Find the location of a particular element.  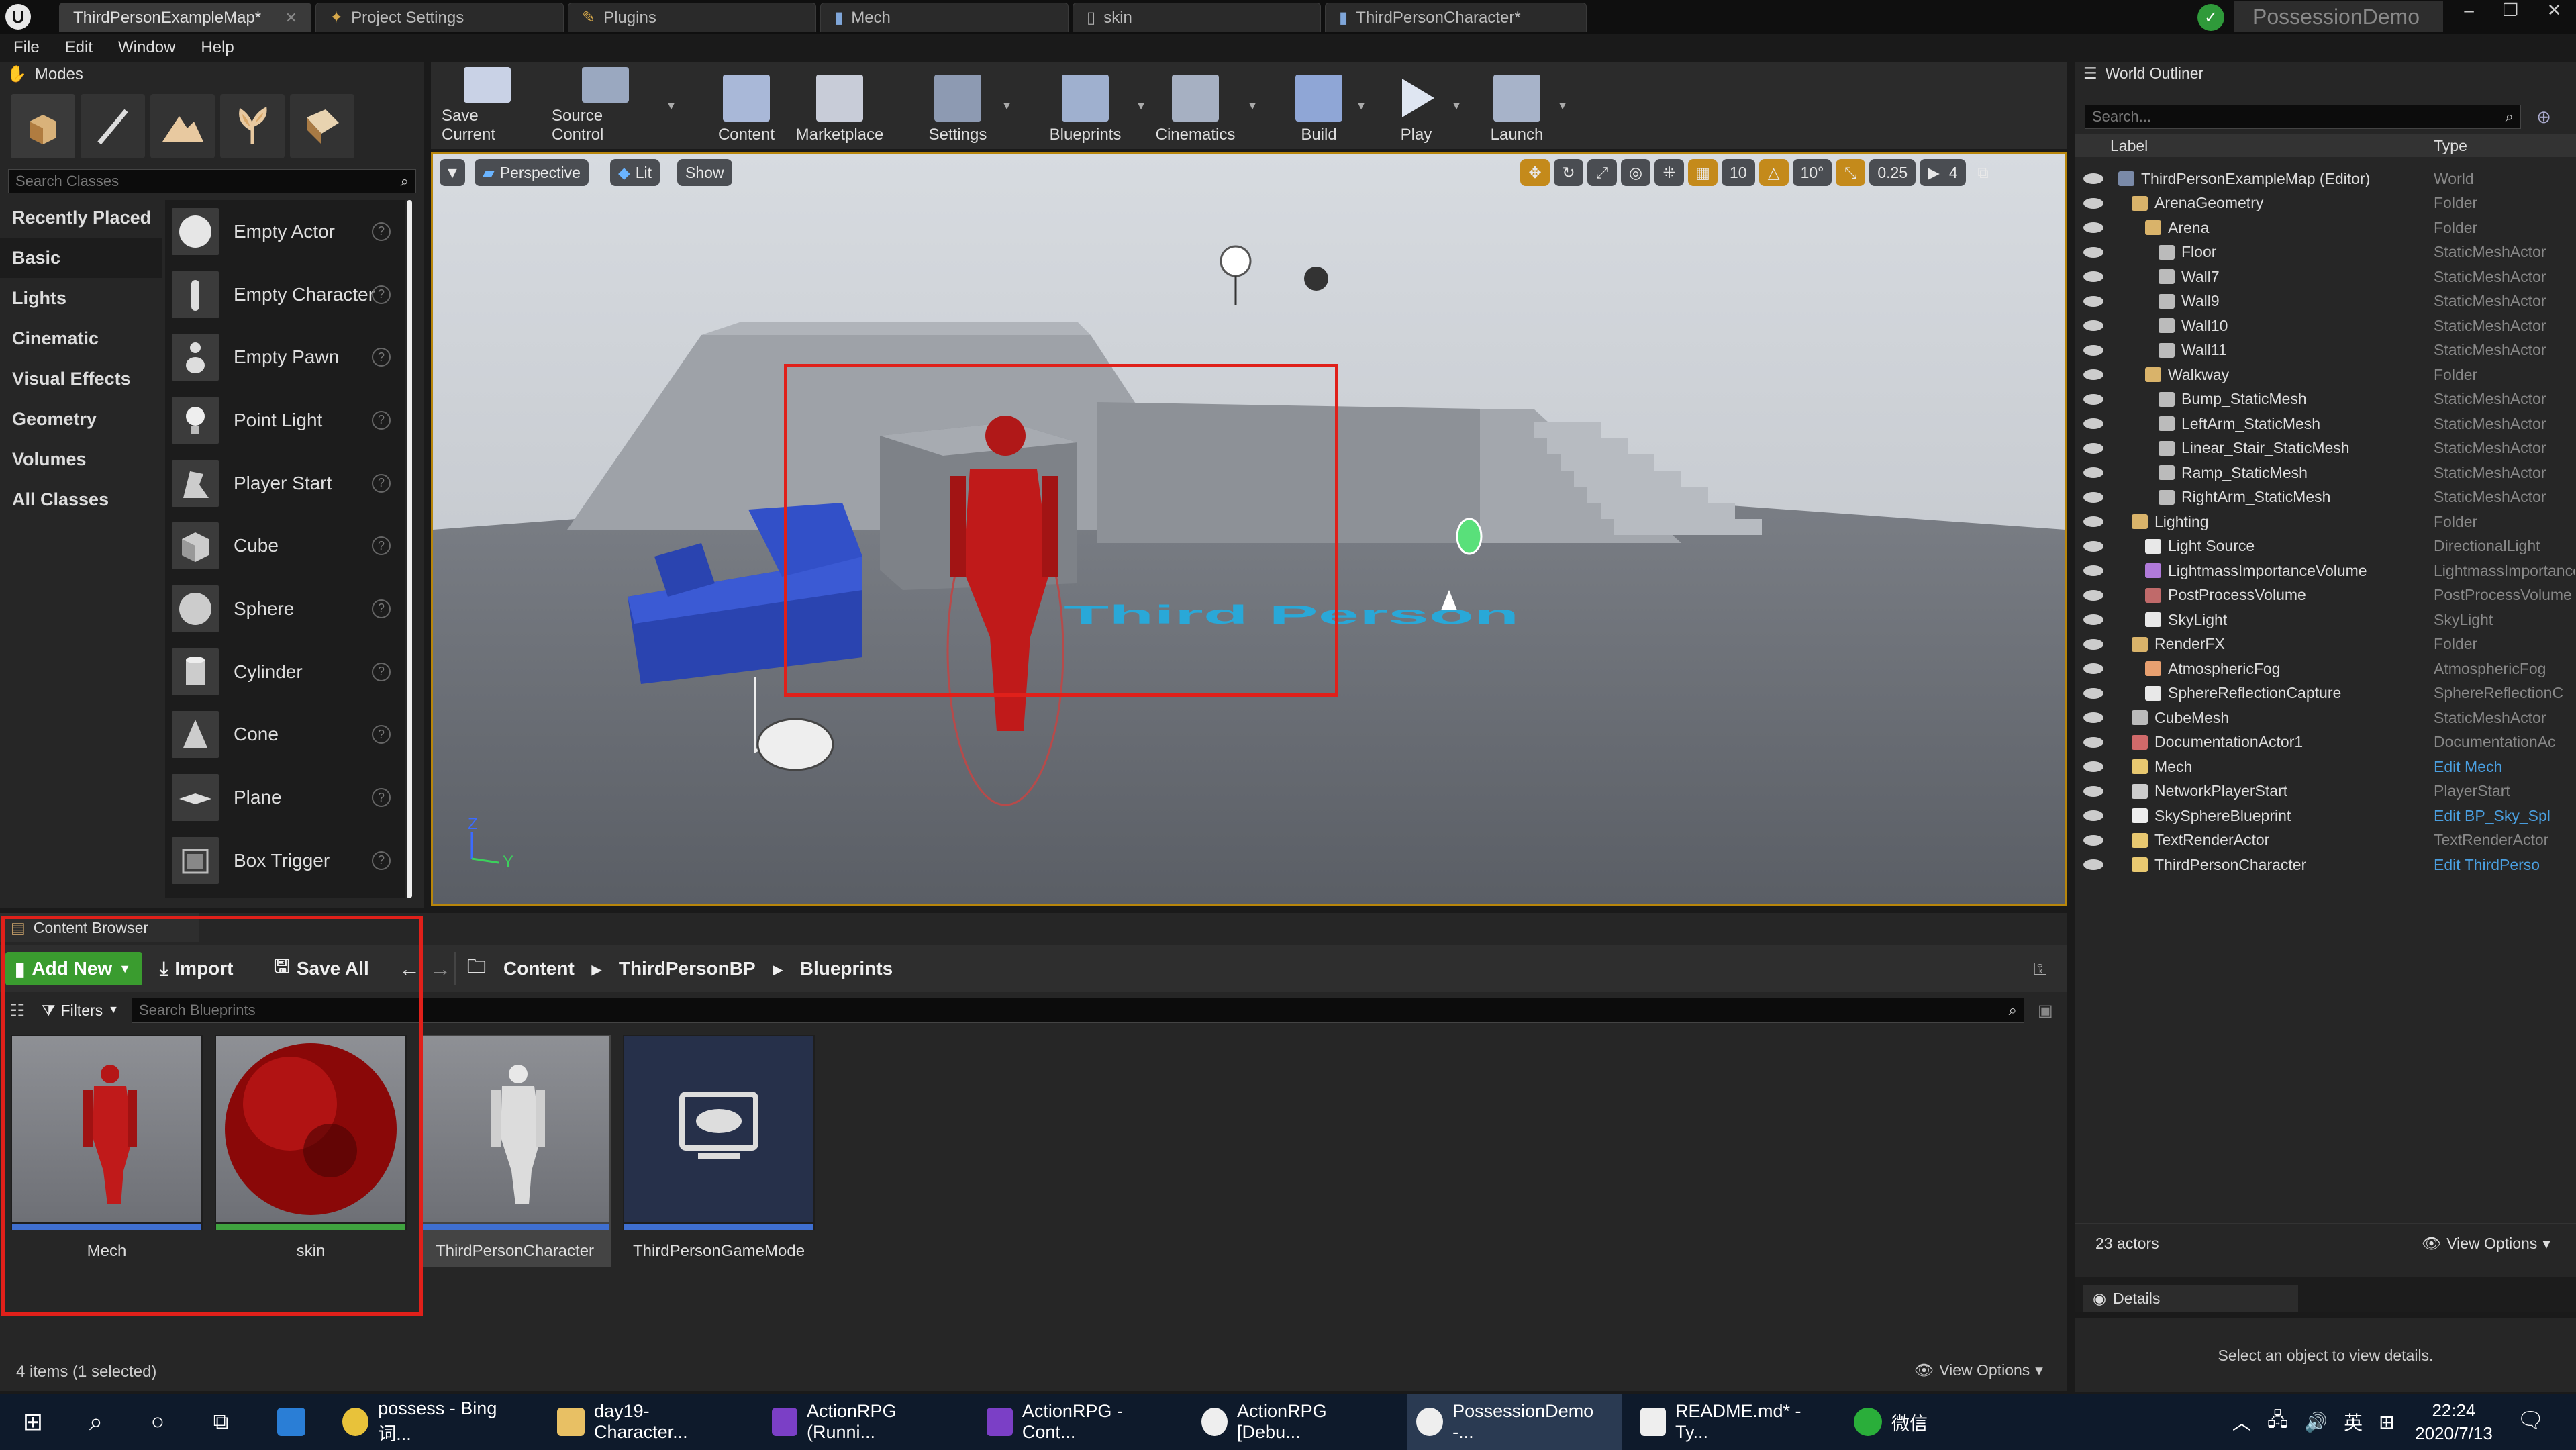

class-item-empty-pawn: Empty Pawn? is located at coordinates (285, 357).